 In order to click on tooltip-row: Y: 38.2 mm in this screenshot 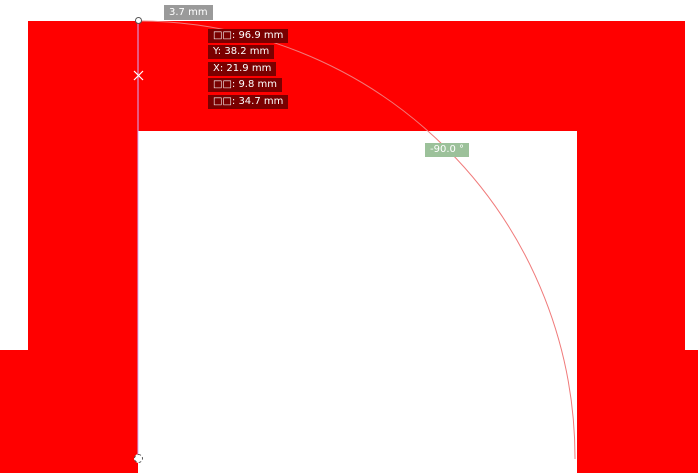, I will do `click(241, 52)`.